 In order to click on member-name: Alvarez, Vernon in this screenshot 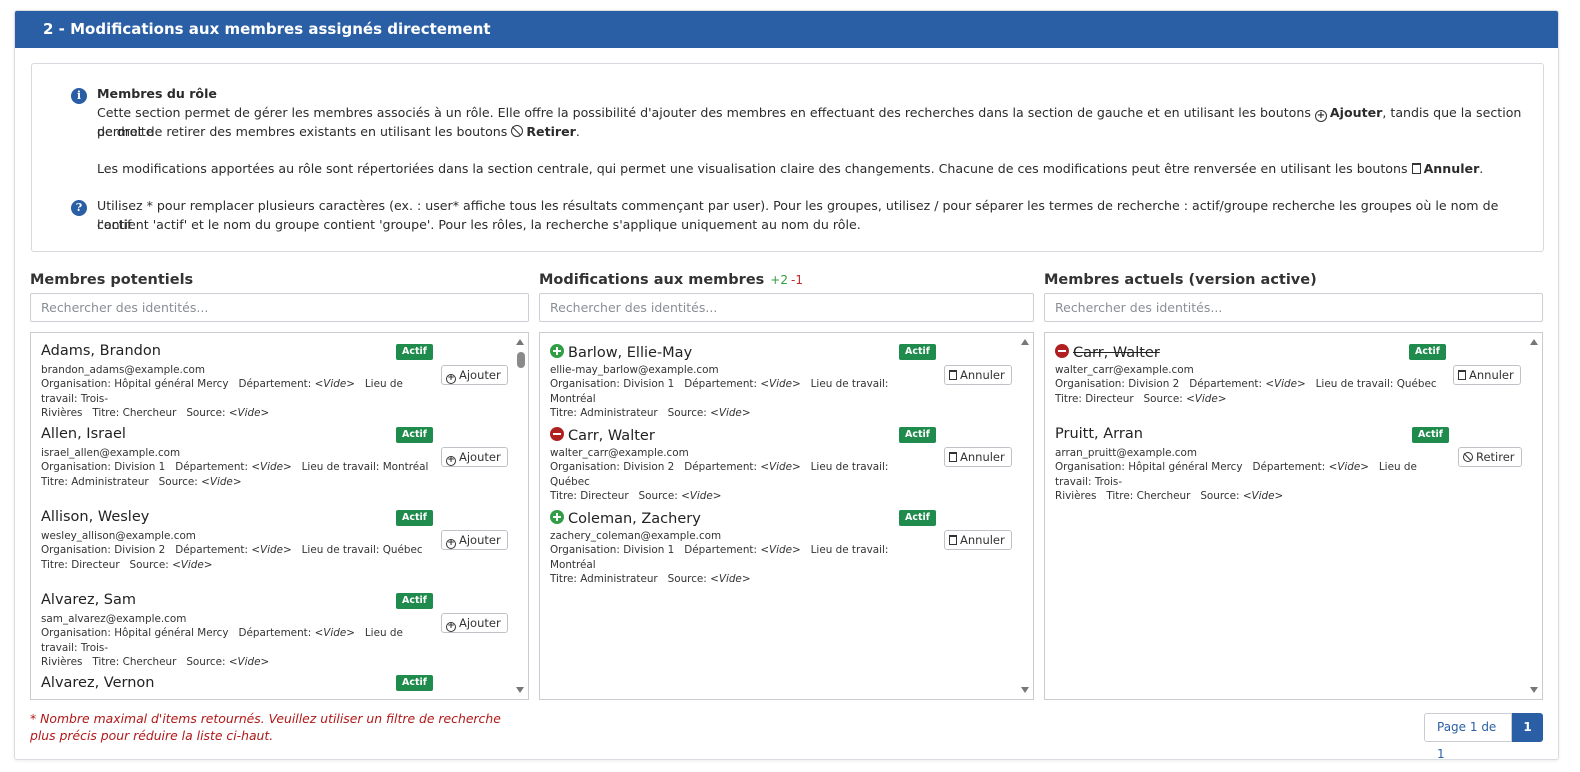, I will do `click(98, 683)`.